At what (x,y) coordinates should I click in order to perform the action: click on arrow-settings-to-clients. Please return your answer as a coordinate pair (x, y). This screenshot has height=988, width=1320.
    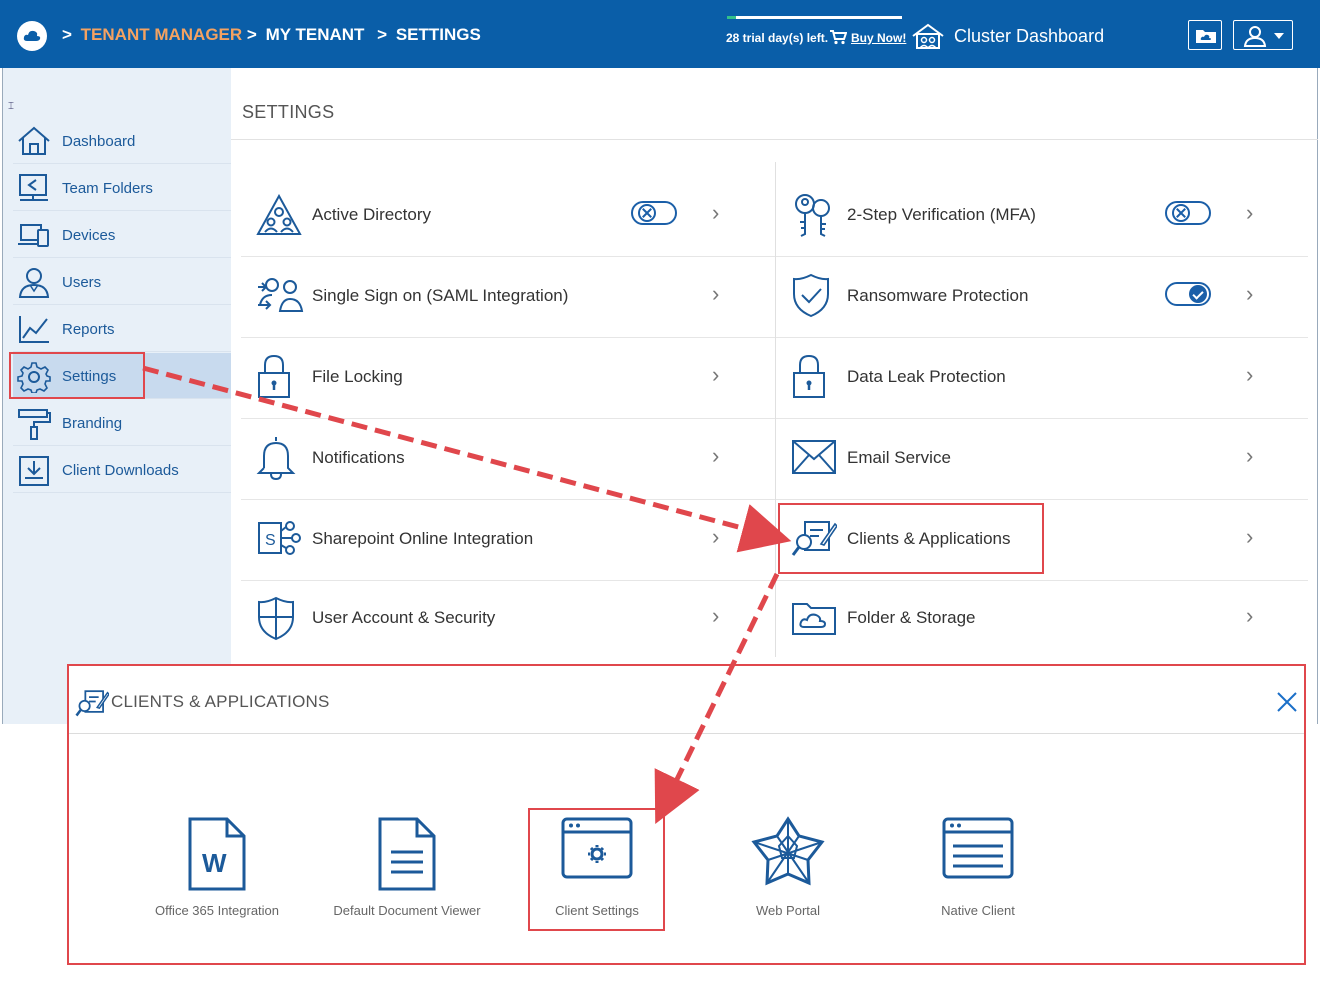
    Looking at the image, I should click on (467, 459).